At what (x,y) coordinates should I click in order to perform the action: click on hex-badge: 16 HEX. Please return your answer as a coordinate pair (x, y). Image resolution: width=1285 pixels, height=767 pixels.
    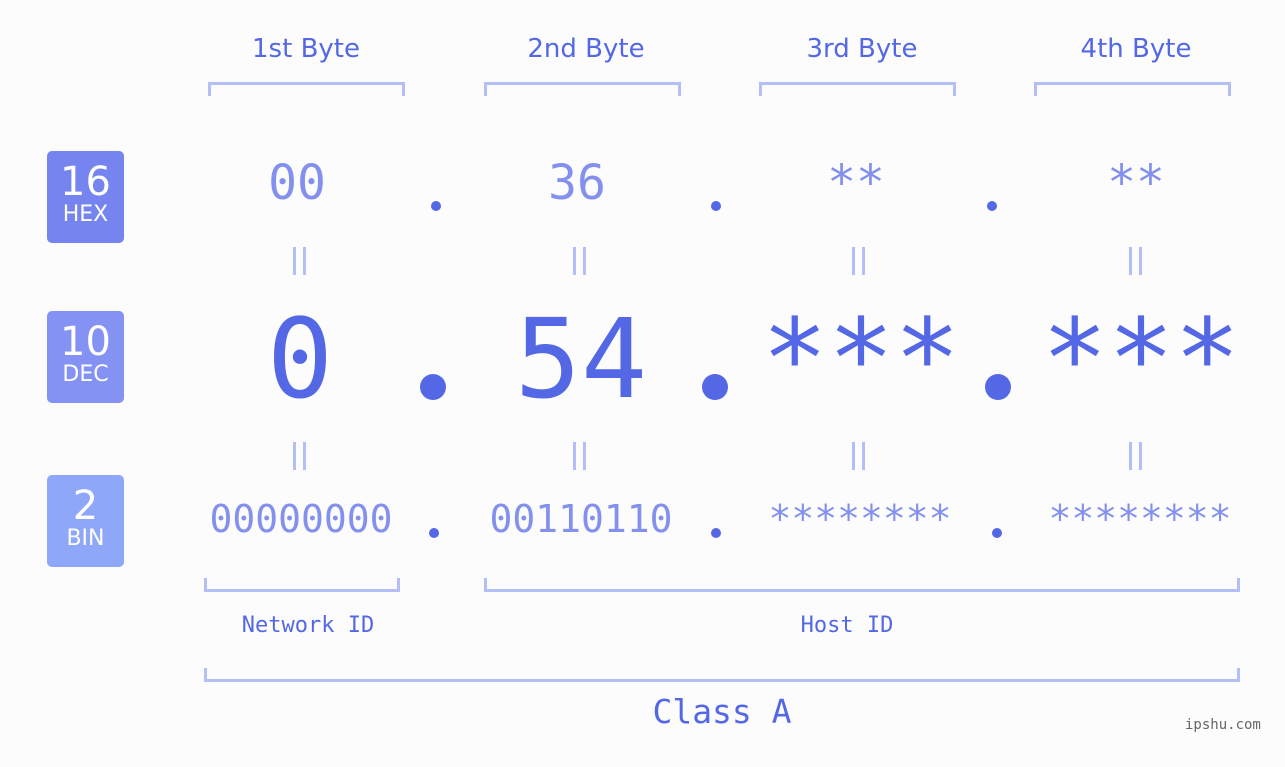
    Looking at the image, I should click on (85, 197).